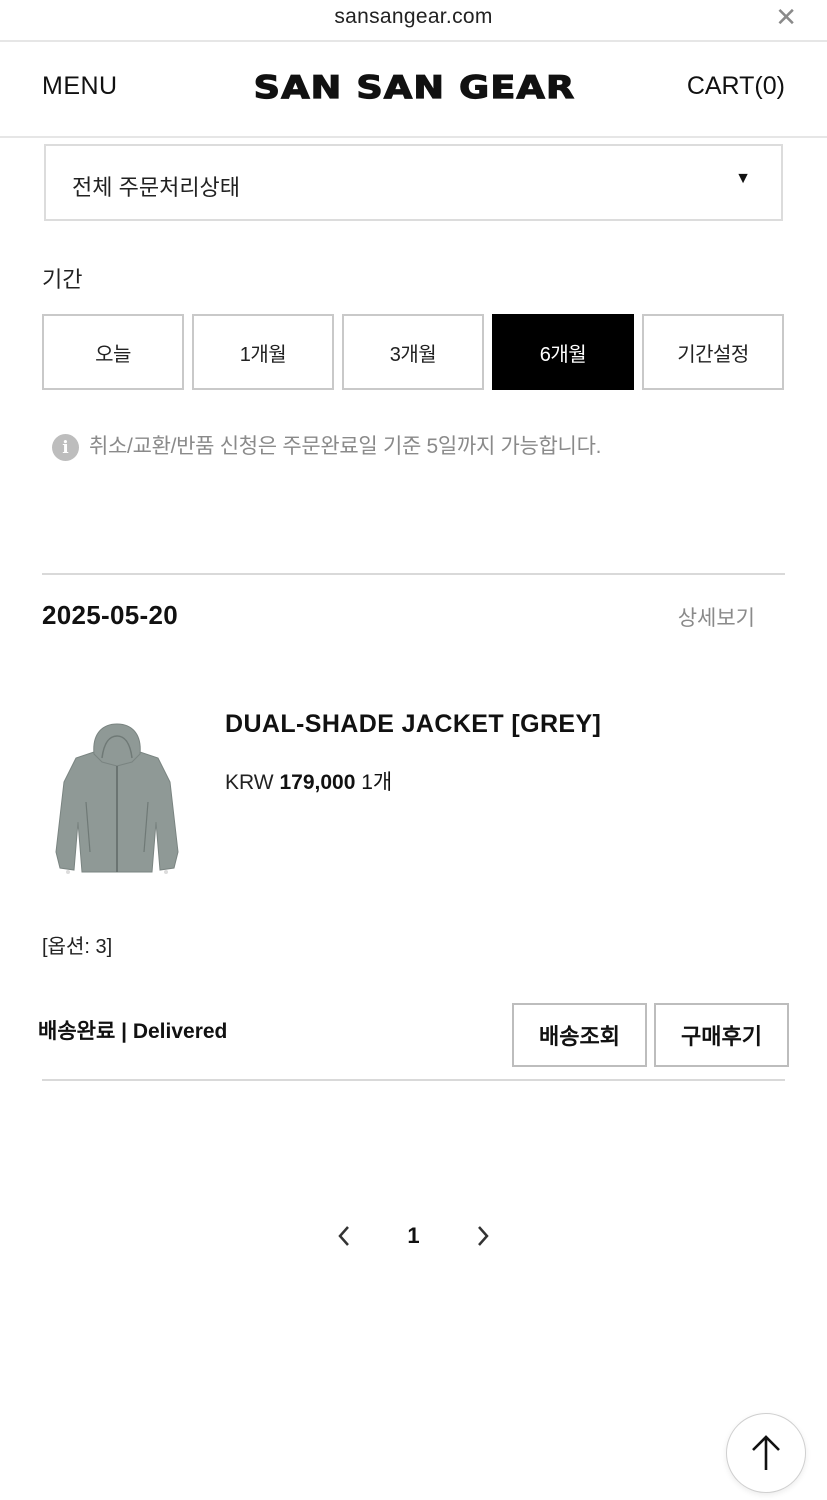 This screenshot has height=1500, width=827. I want to click on arrow-up-icon, so click(766, 1452).